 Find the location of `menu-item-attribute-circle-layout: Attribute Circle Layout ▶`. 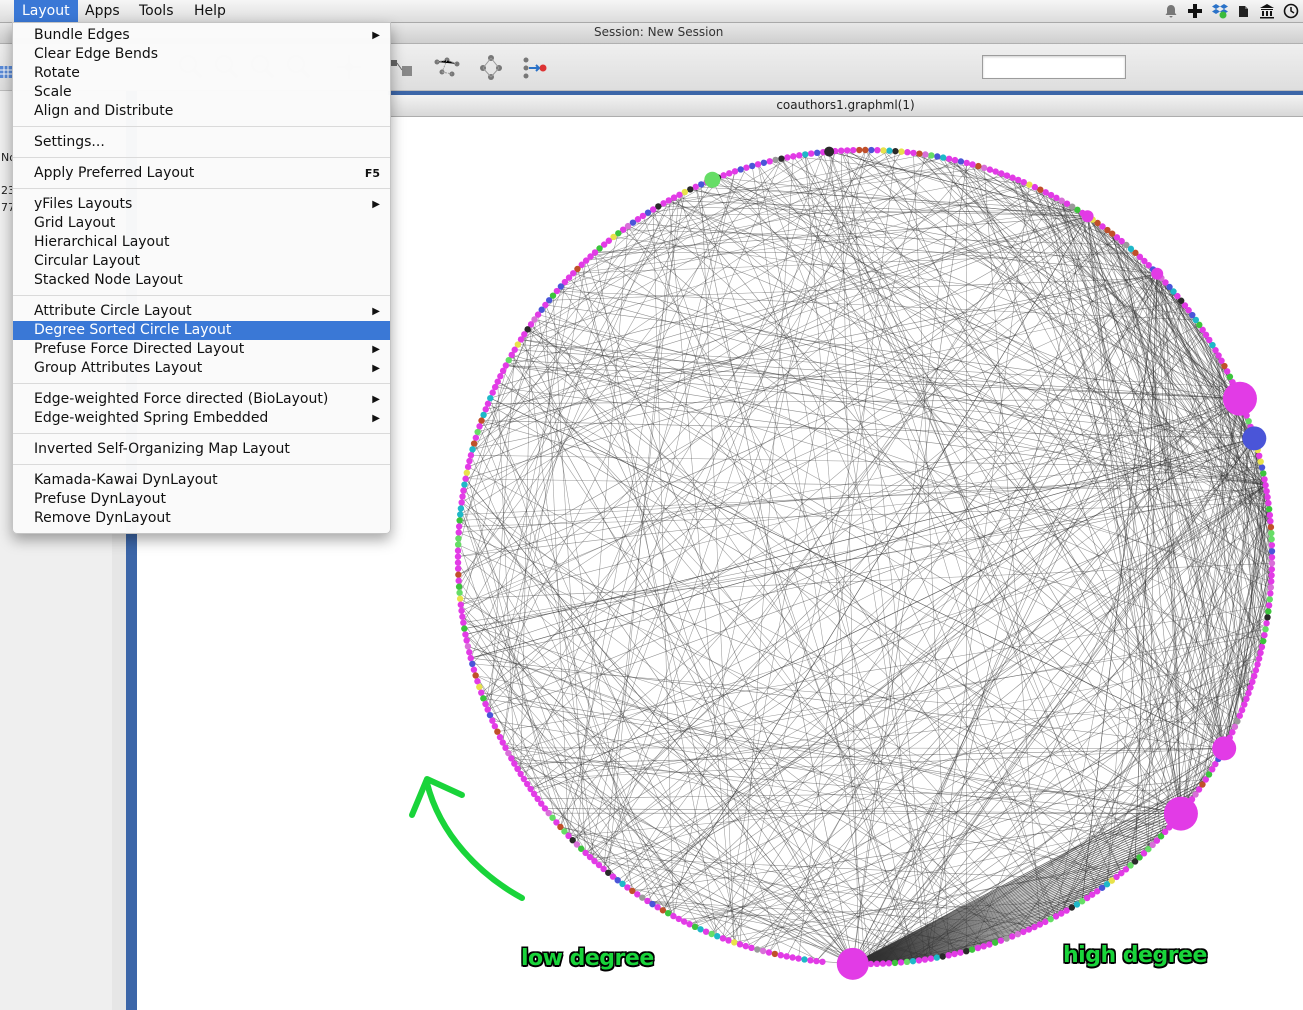

menu-item-attribute-circle-layout: Attribute Circle Layout ▶ is located at coordinates (201, 311).